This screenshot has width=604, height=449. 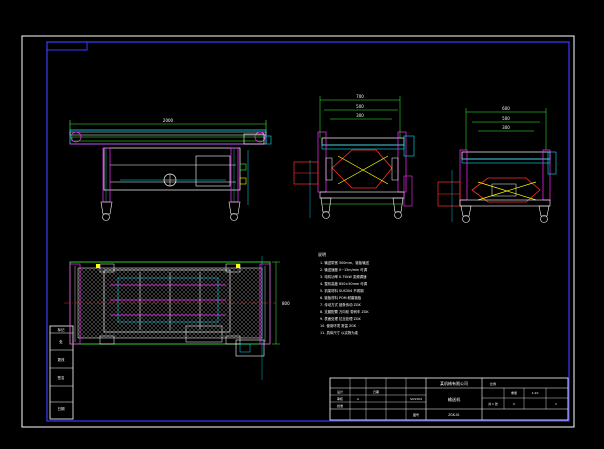 What do you see at coordinates (454, 383) in the screenshot?
I see `tb-company: 某机械有限公司` at bounding box center [454, 383].